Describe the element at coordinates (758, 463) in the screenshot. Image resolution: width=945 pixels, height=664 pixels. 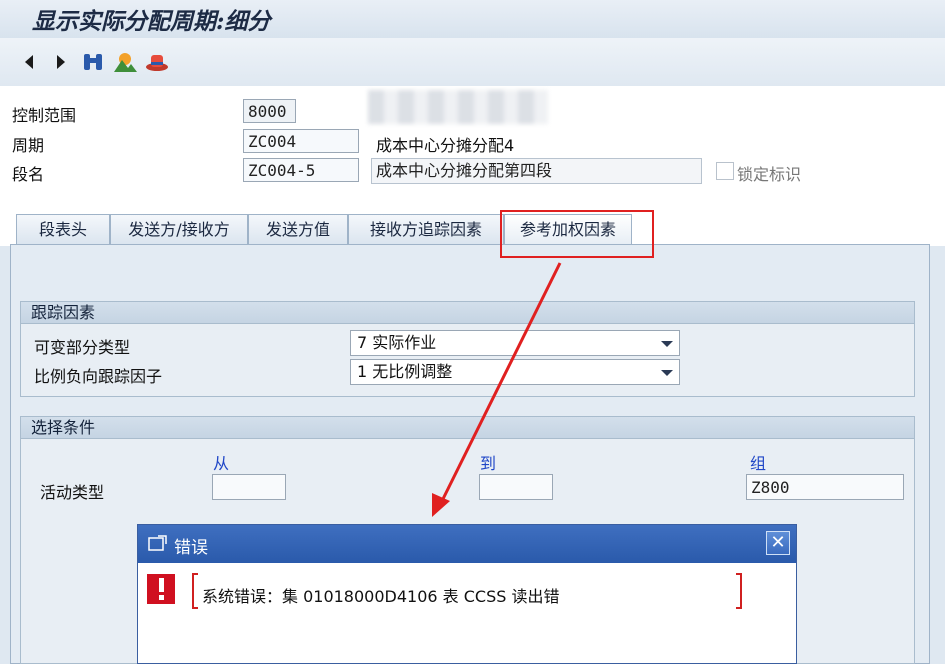
I see `group-label: 组` at that location.